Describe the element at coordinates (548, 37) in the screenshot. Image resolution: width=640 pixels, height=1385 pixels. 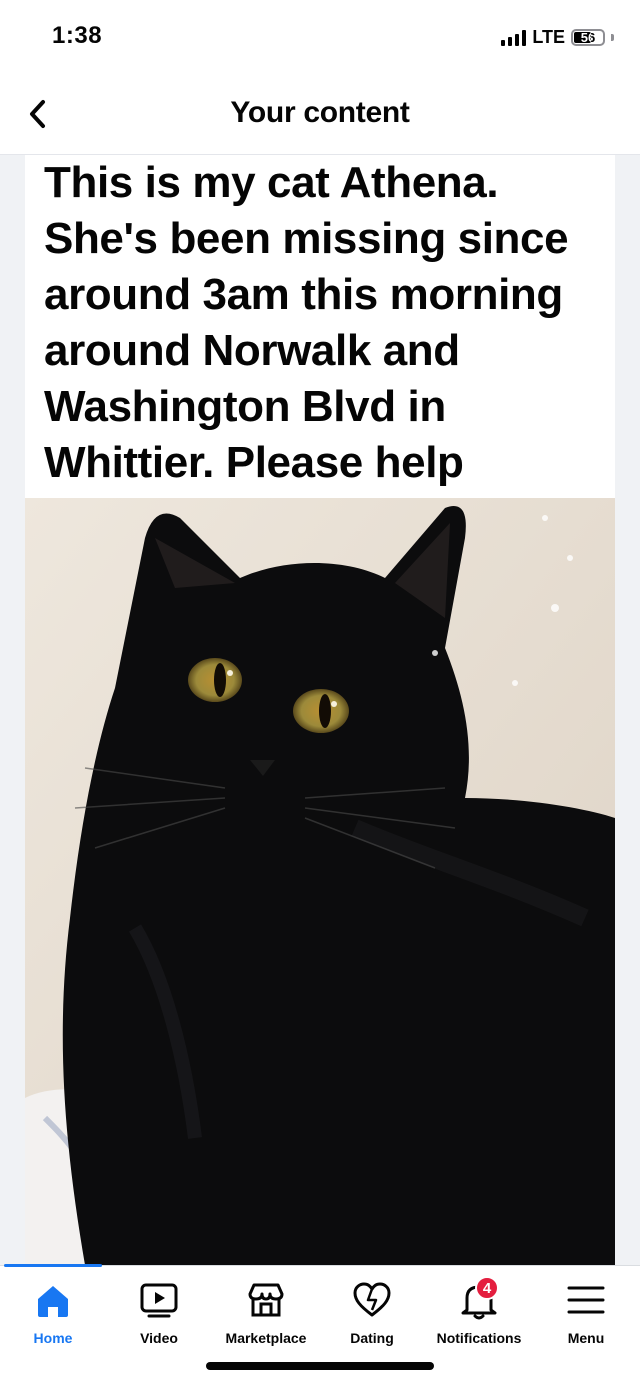
I see `network-label: LTE` at that location.